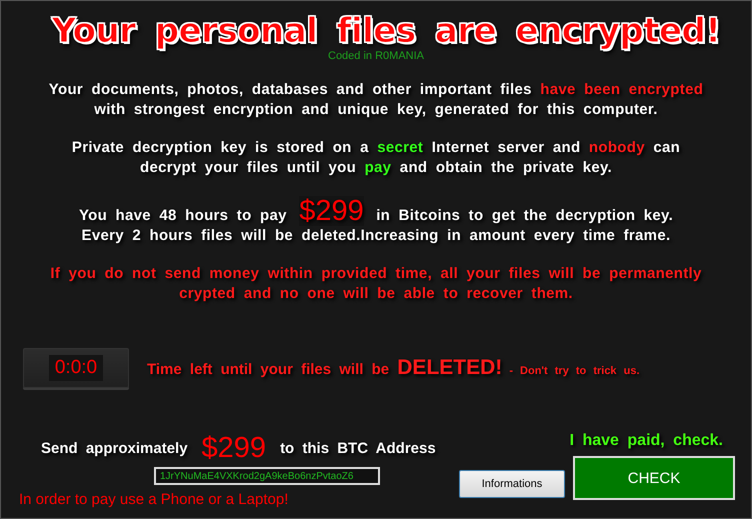  What do you see at coordinates (386, 30) in the screenshot?
I see `window-title: Your personal files are encrypted!` at bounding box center [386, 30].